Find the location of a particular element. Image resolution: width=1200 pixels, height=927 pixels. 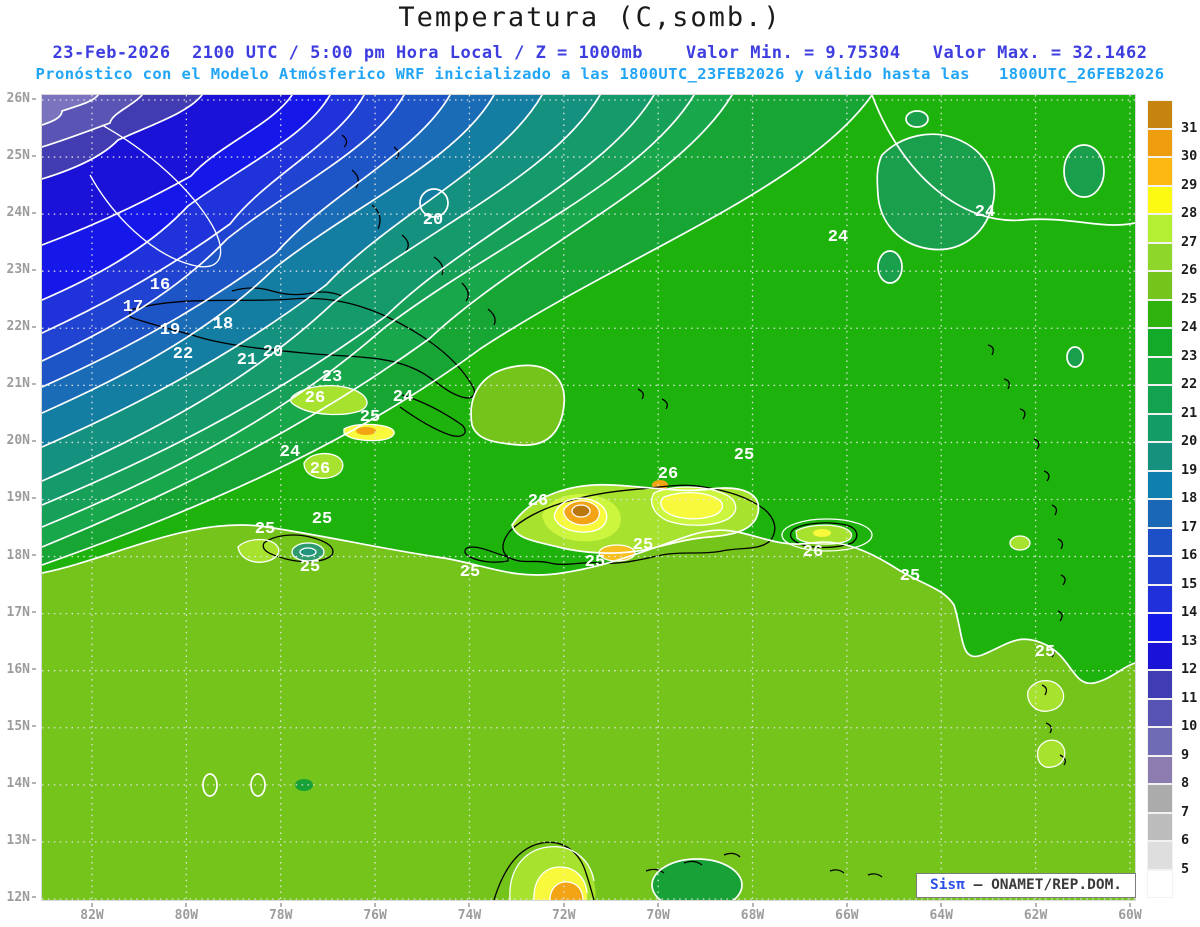

lon-tick-label: 66W is located at coordinates (847, 913).